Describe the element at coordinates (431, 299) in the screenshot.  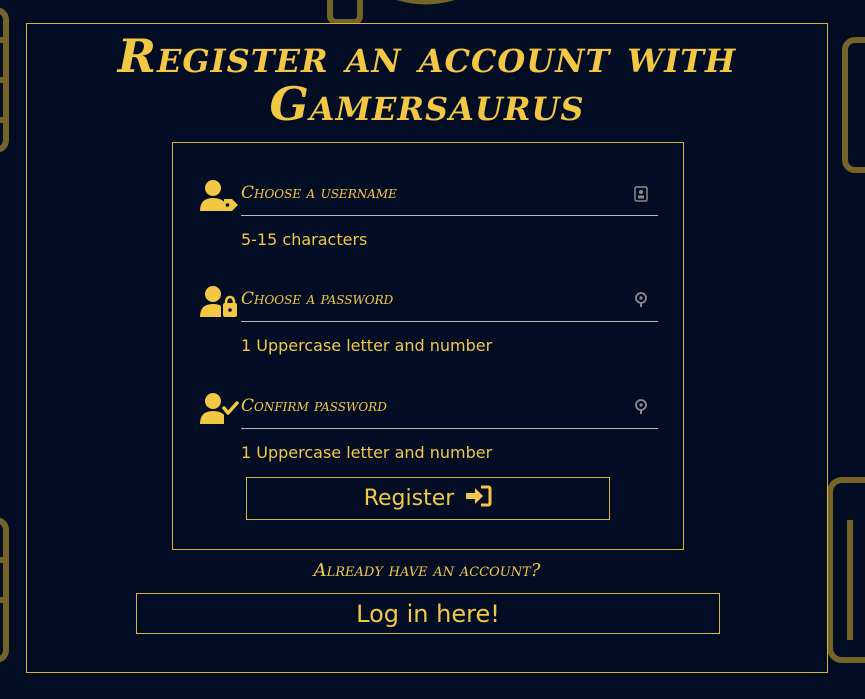
I see `password-input` at that location.